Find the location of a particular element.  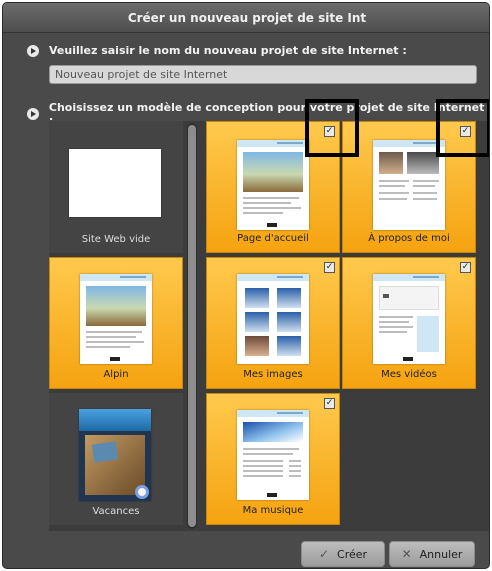

template-label: Ma musique is located at coordinates (273, 510).